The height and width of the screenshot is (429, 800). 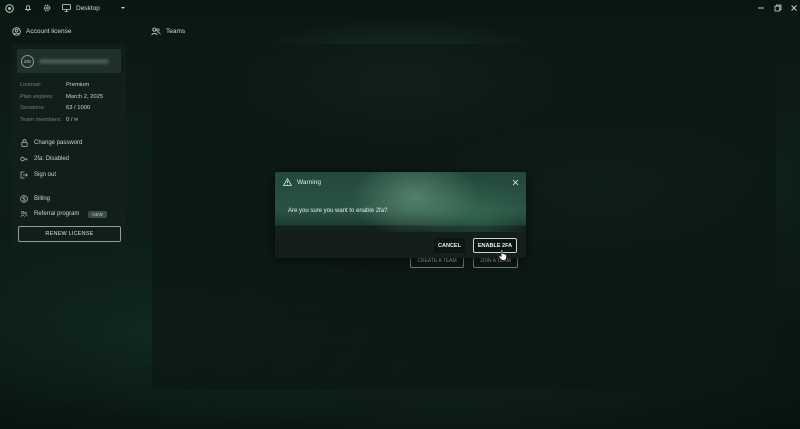 I want to click on teams-header: Teams, so click(x=168, y=31).